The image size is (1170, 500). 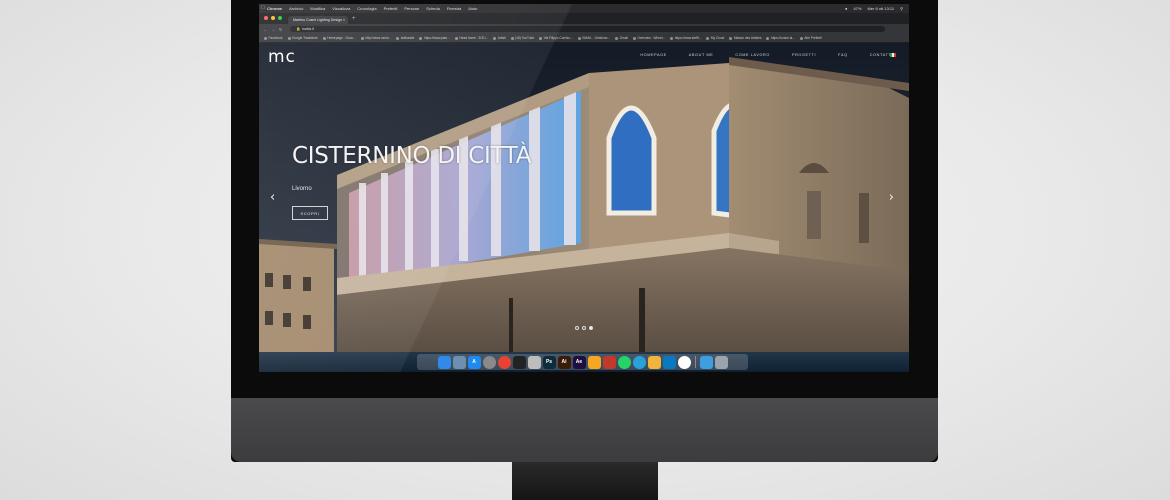 What do you see at coordinates (280, 18) in the screenshot?
I see `zoom-window-button` at bounding box center [280, 18].